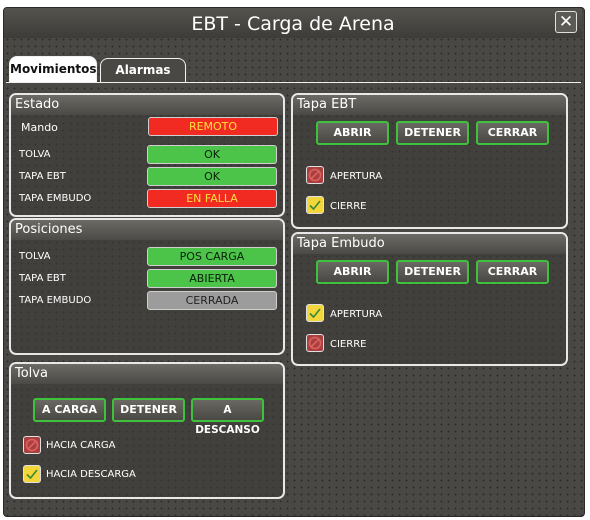  Describe the element at coordinates (212, 278) in the screenshot. I see `posiciones-value-tapa-ebt: ABIERTA` at that location.